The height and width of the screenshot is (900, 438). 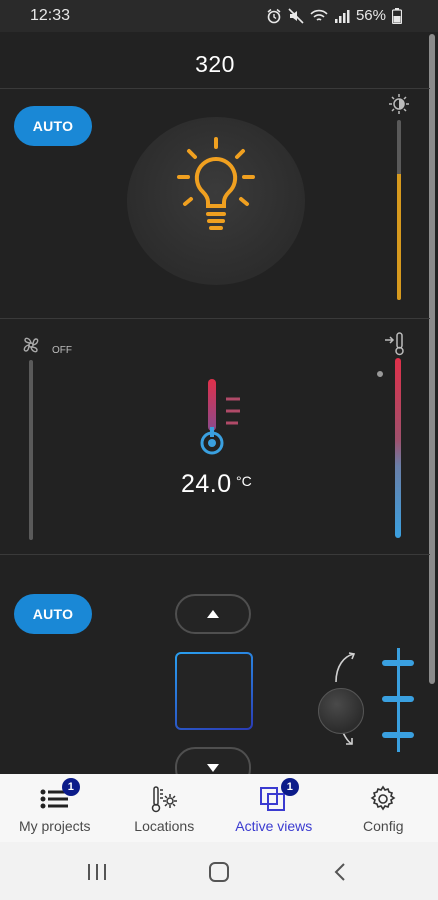 I want to click on status-bar: 12:33 56%, so click(x=219, y=16).